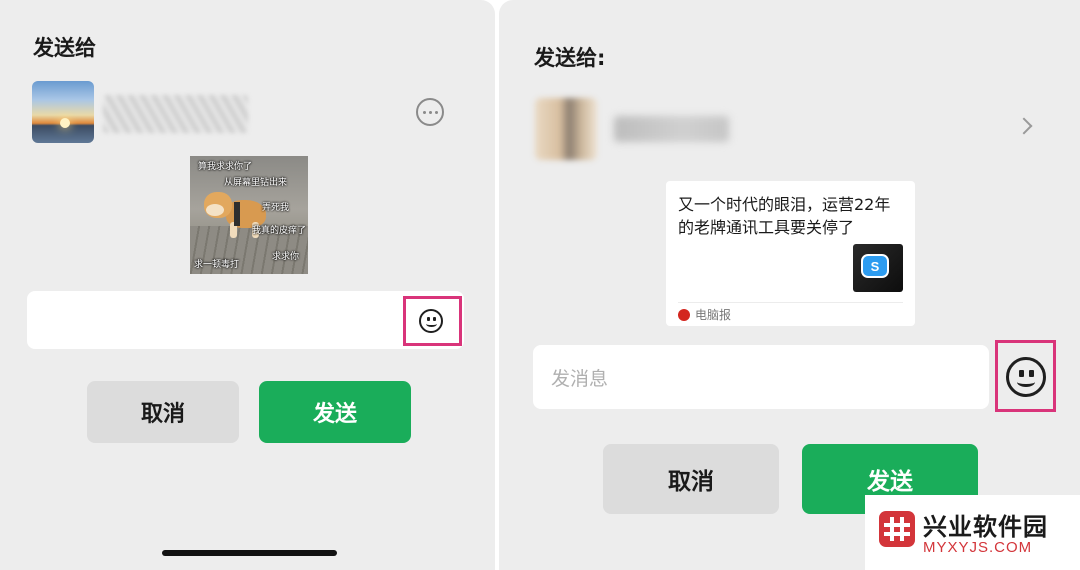 The height and width of the screenshot is (570, 1080). What do you see at coordinates (249, 215) in the screenshot?
I see `meme-image: 算我求求你了 从屏幕里钻出来 弄死我 我真的皮痒了 求一顿毒打 求求你` at bounding box center [249, 215].